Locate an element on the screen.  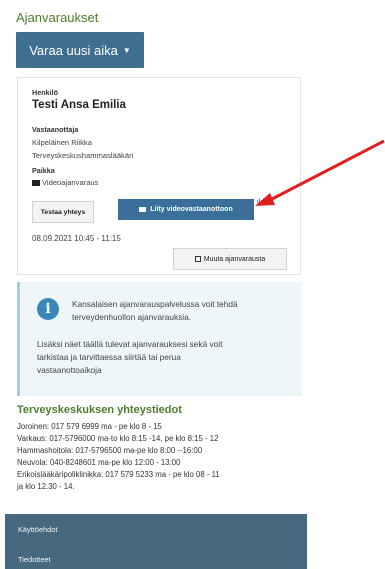
red-arrow-annotation is located at coordinates (320, 172).